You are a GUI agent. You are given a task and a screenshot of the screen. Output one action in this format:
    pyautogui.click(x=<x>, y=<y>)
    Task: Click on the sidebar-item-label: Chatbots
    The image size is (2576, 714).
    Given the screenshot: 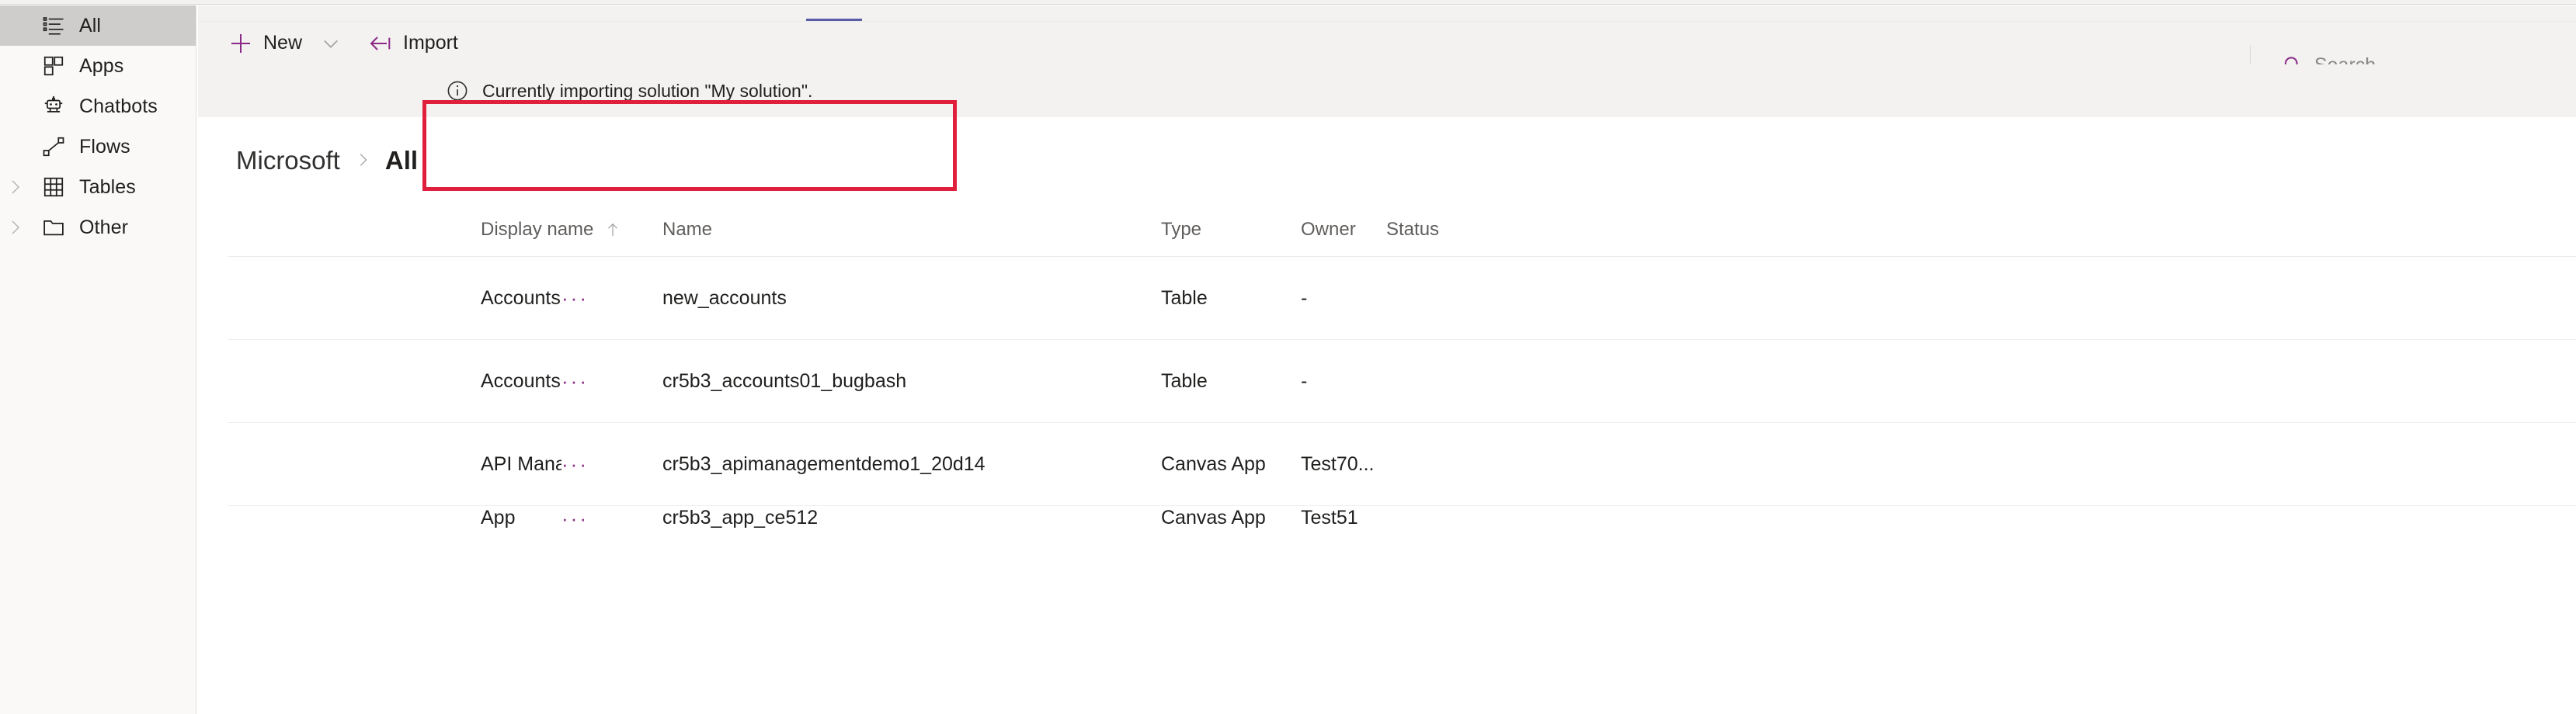 What is the action you would take?
    pyautogui.click(x=118, y=106)
    